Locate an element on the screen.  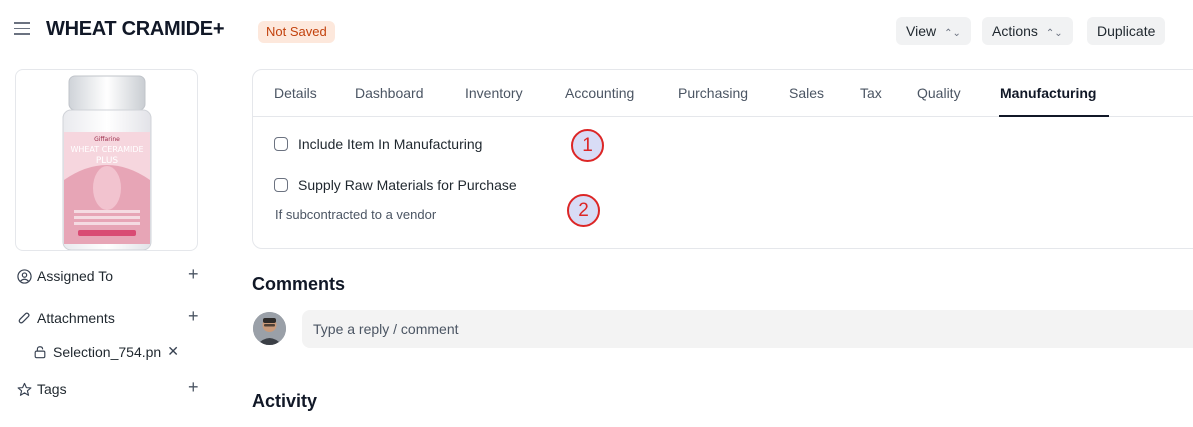
comments-title: Comments is located at coordinates (299, 284).